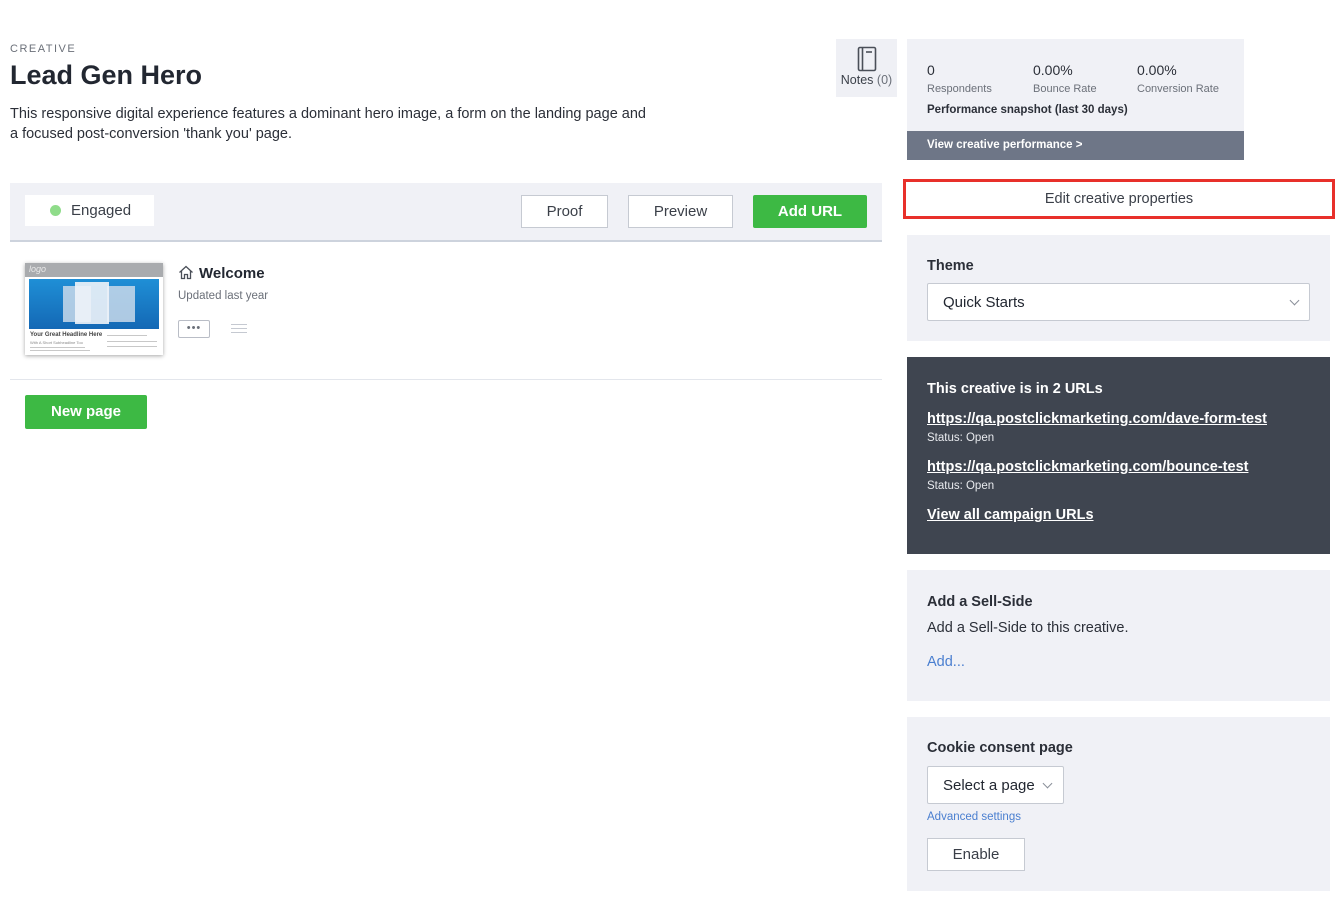 This screenshot has width=1342, height=902. What do you see at coordinates (1027, 110) in the screenshot?
I see `performance-snapshot: Performance snapshot (last 30 days)` at bounding box center [1027, 110].